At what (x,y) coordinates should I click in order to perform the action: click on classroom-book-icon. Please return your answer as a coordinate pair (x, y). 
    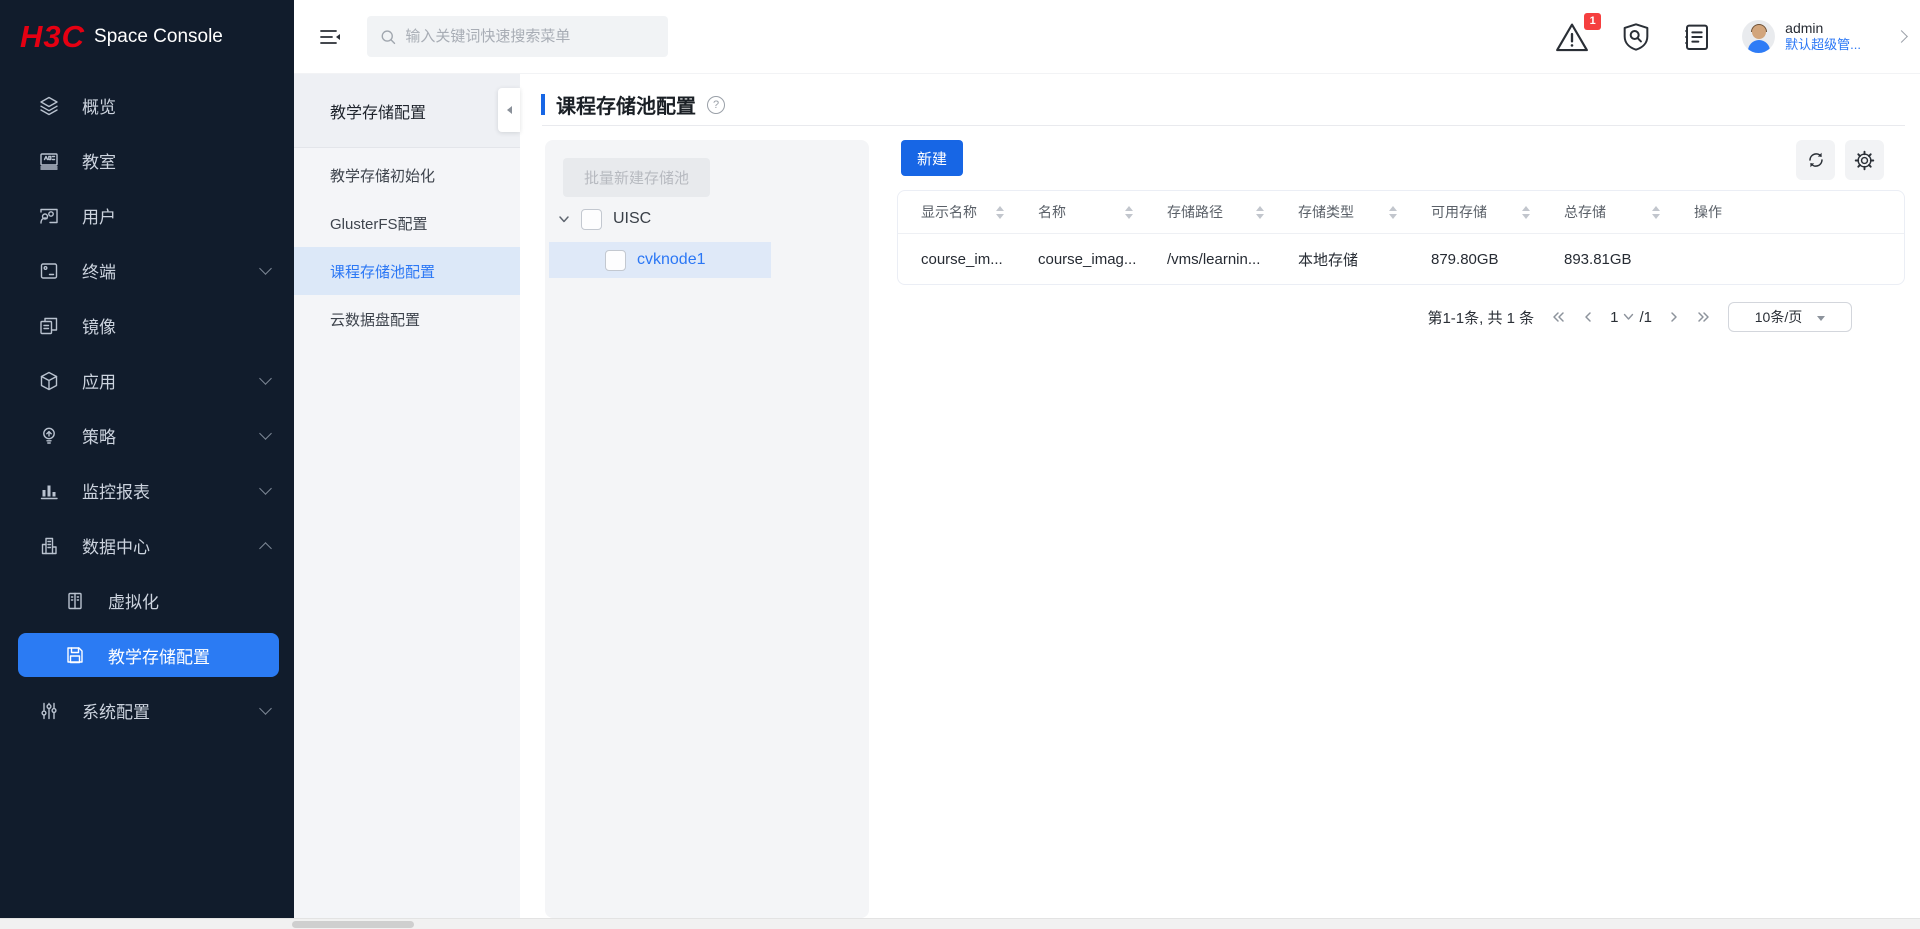
    Looking at the image, I should click on (49, 161).